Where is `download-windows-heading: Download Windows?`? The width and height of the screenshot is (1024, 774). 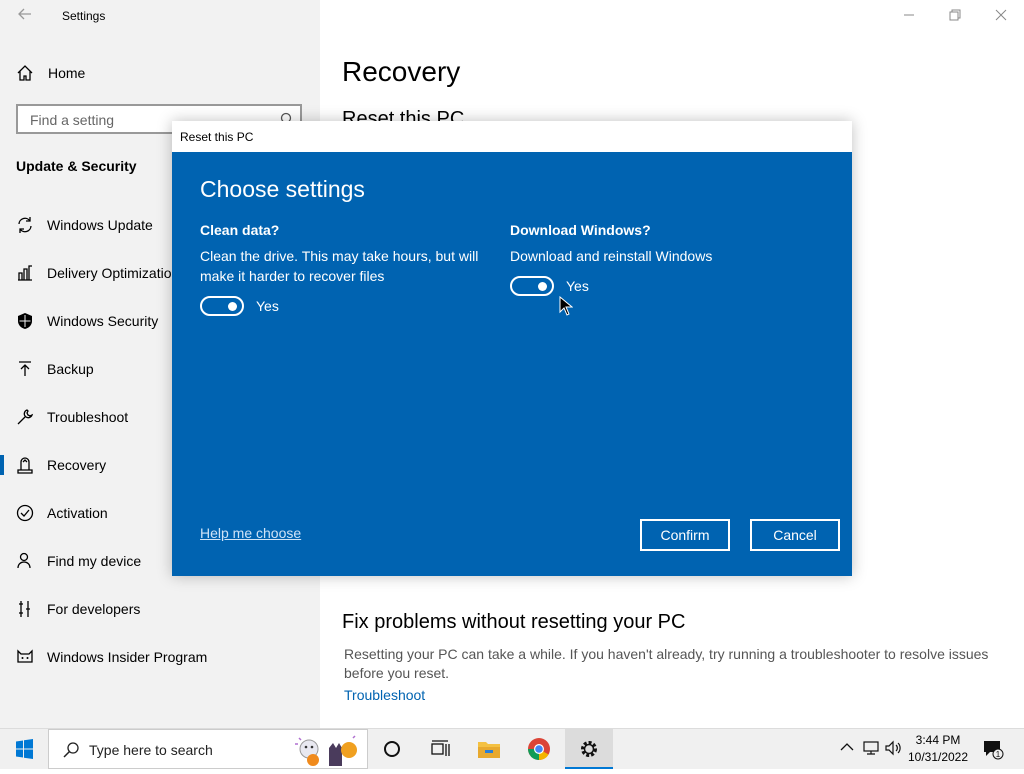
download-windows-heading: Download Windows? is located at coordinates (580, 230).